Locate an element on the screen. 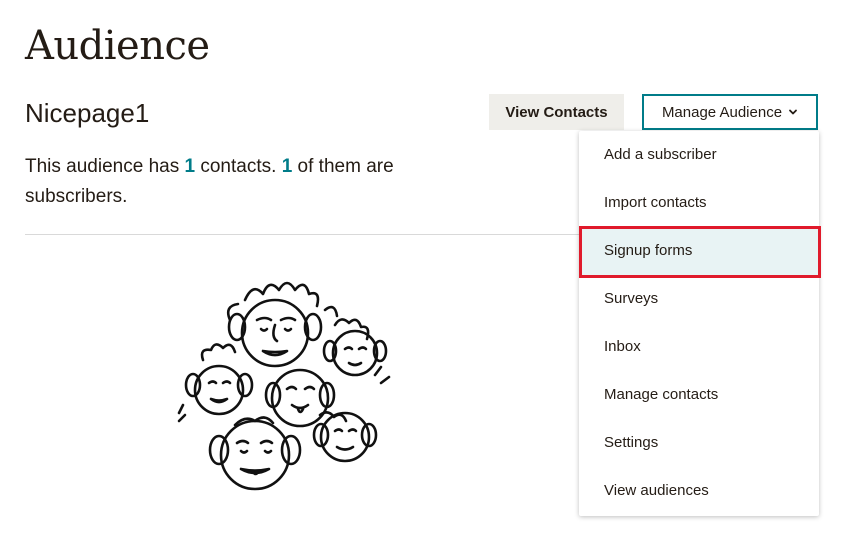 The width and height of the screenshot is (850, 548). manage-audience-label: Manage Audience is located at coordinates (722, 112).